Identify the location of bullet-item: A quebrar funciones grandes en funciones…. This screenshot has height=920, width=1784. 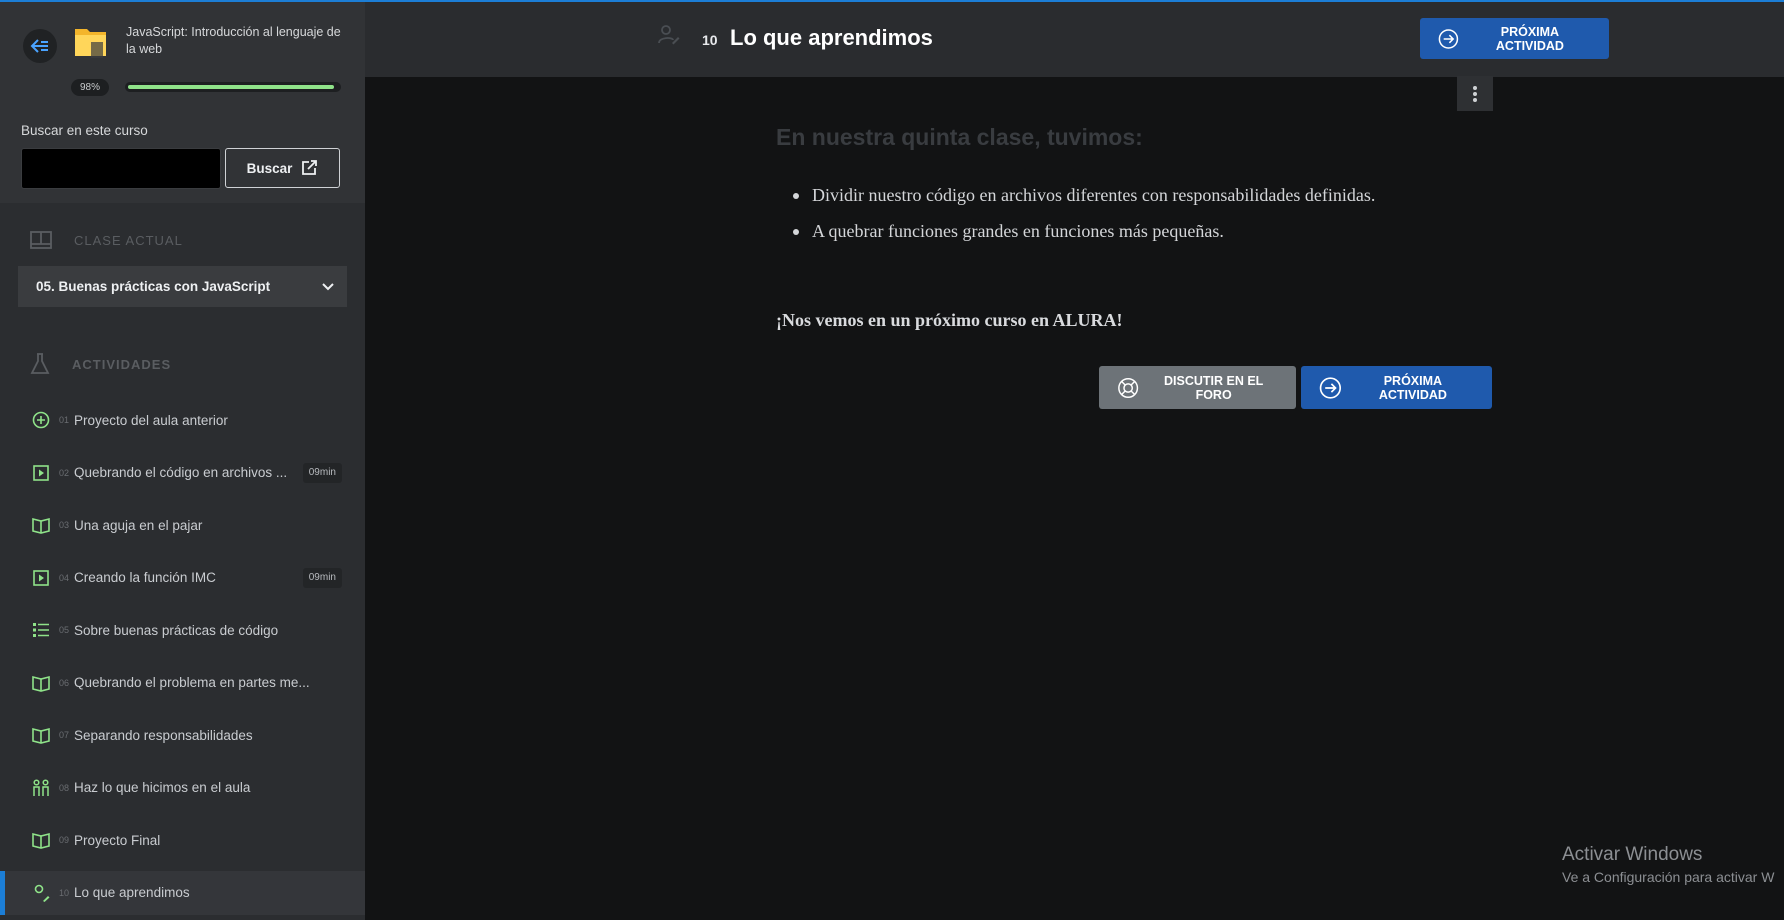
(1096, 231).